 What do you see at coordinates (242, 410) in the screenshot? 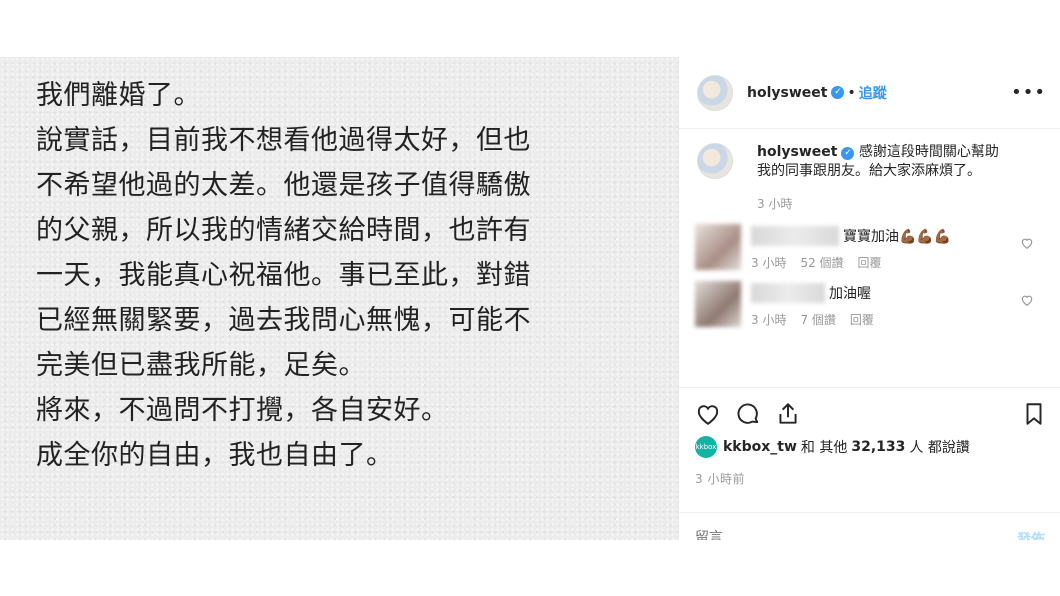
I see `image-text-line: 將來，不過問不打攪，各自安好。` at bounding box center [242, 410].